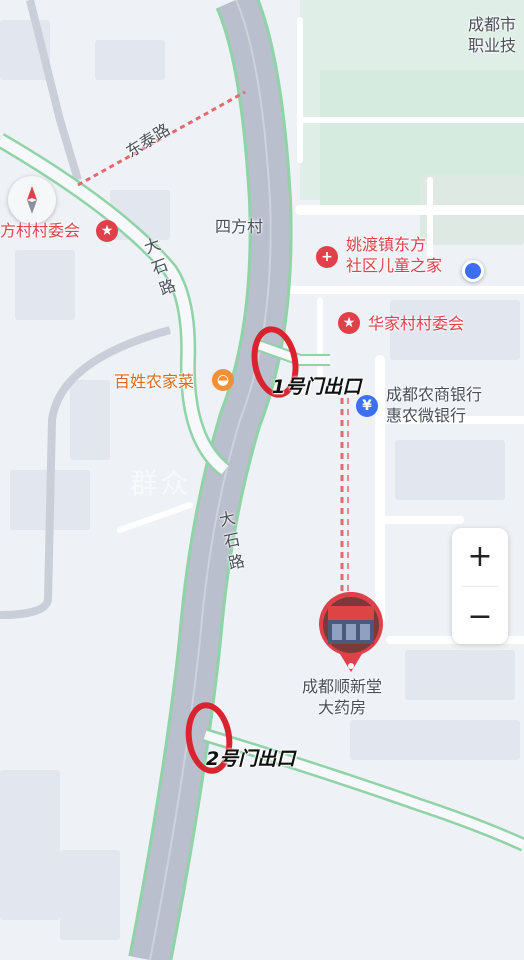 The height and width of the screenshot is (960, 524). Describe the element at coordinates (434, 405) in the screenshot. I see `place-bank: 成都农商银行 惠农微银行` at that location.